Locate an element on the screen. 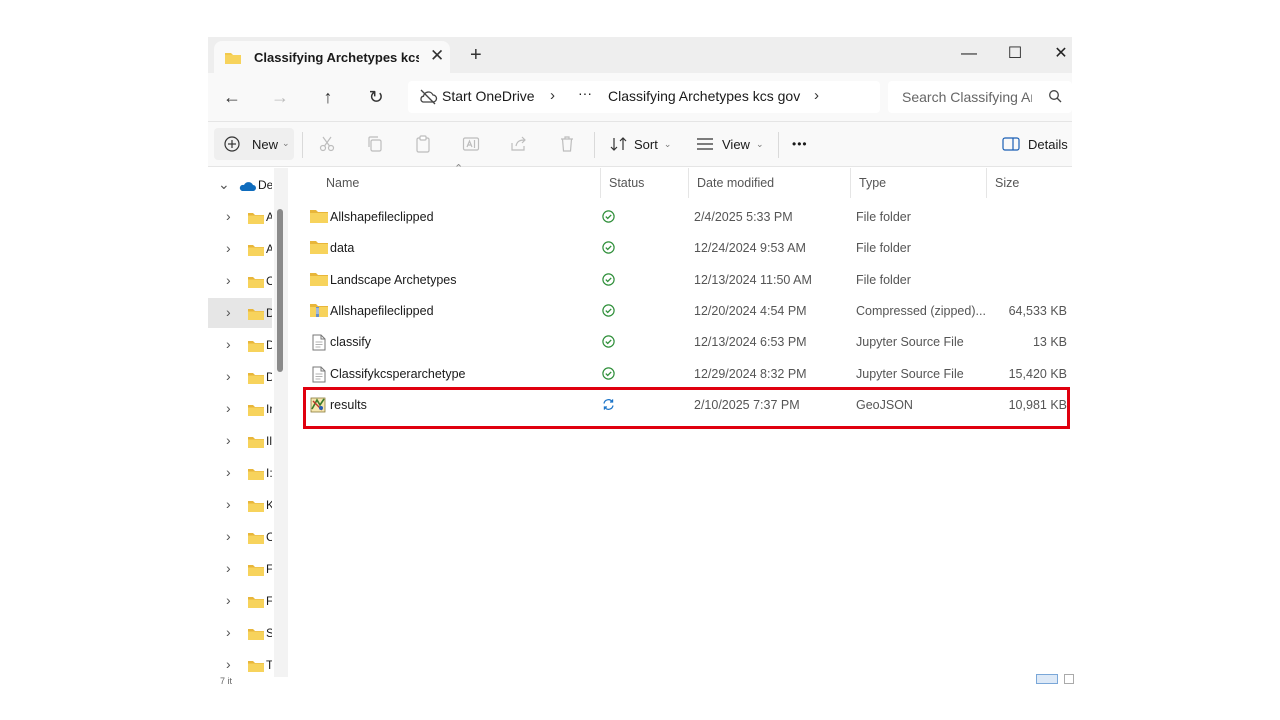 This screenshot has height=720, width=1280. paste-button is located at coordinates (423, 144).